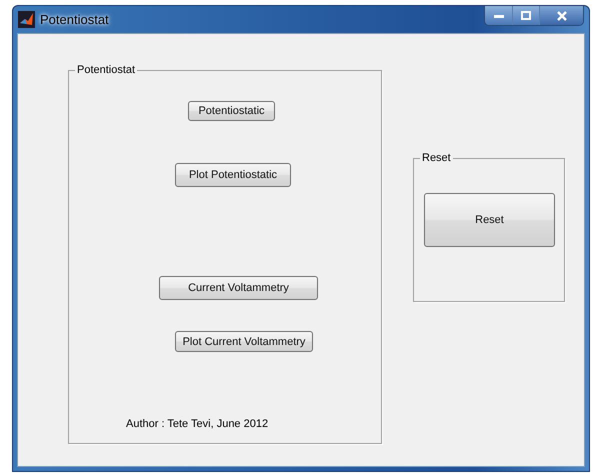 The height and width of the screenshot is (475, 596). Describe the element at coordinates (74, 19) in the screenshot. I see `window-title: Potentiostat` at that location.